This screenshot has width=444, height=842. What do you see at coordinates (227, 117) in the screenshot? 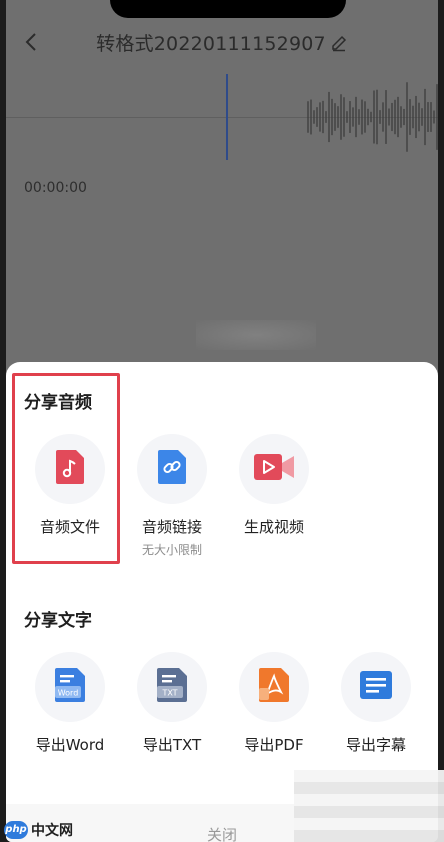
I see `playhead` at bounding box center [227, 117].